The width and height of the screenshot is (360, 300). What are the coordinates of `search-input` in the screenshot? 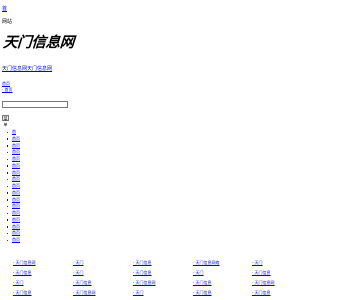 It's located at (35, 104).